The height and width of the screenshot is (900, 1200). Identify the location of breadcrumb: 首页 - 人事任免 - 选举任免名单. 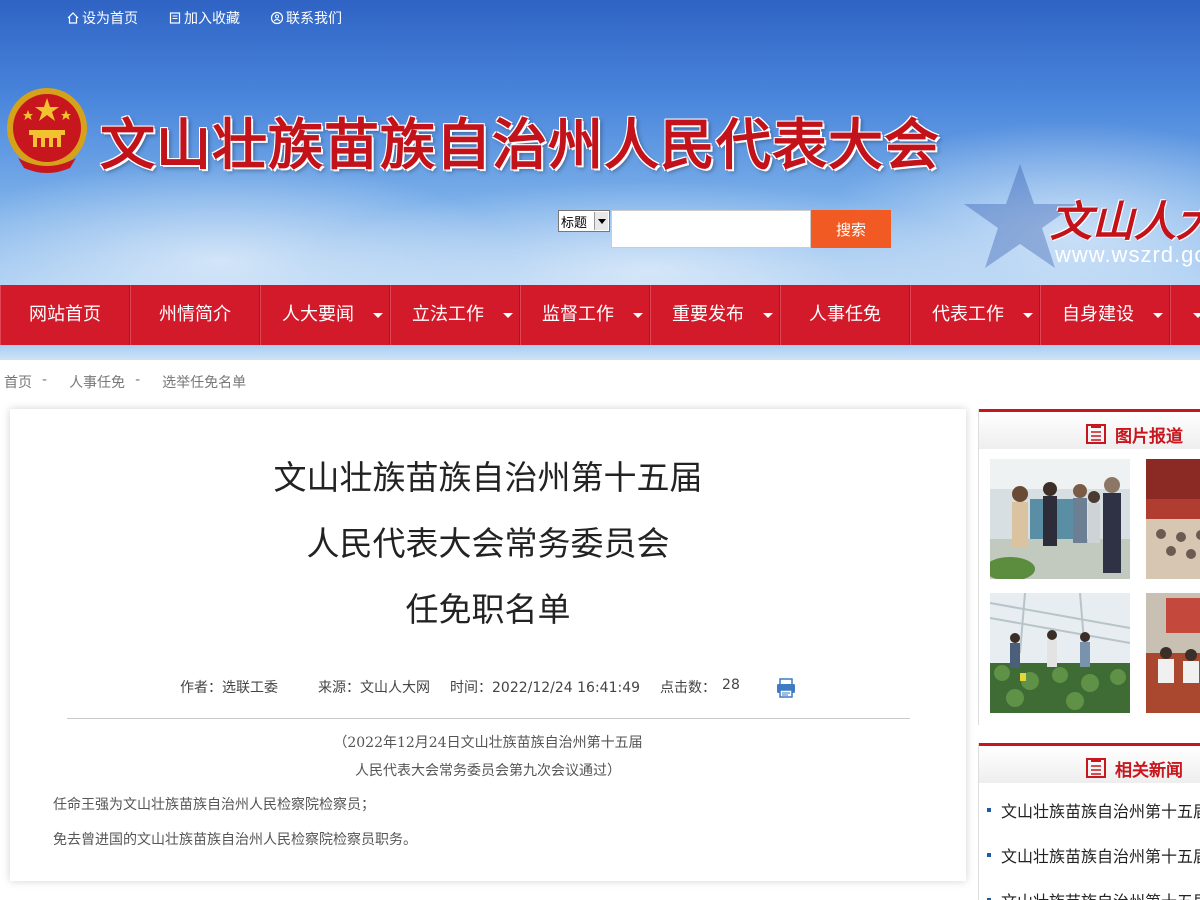
(125, 382).